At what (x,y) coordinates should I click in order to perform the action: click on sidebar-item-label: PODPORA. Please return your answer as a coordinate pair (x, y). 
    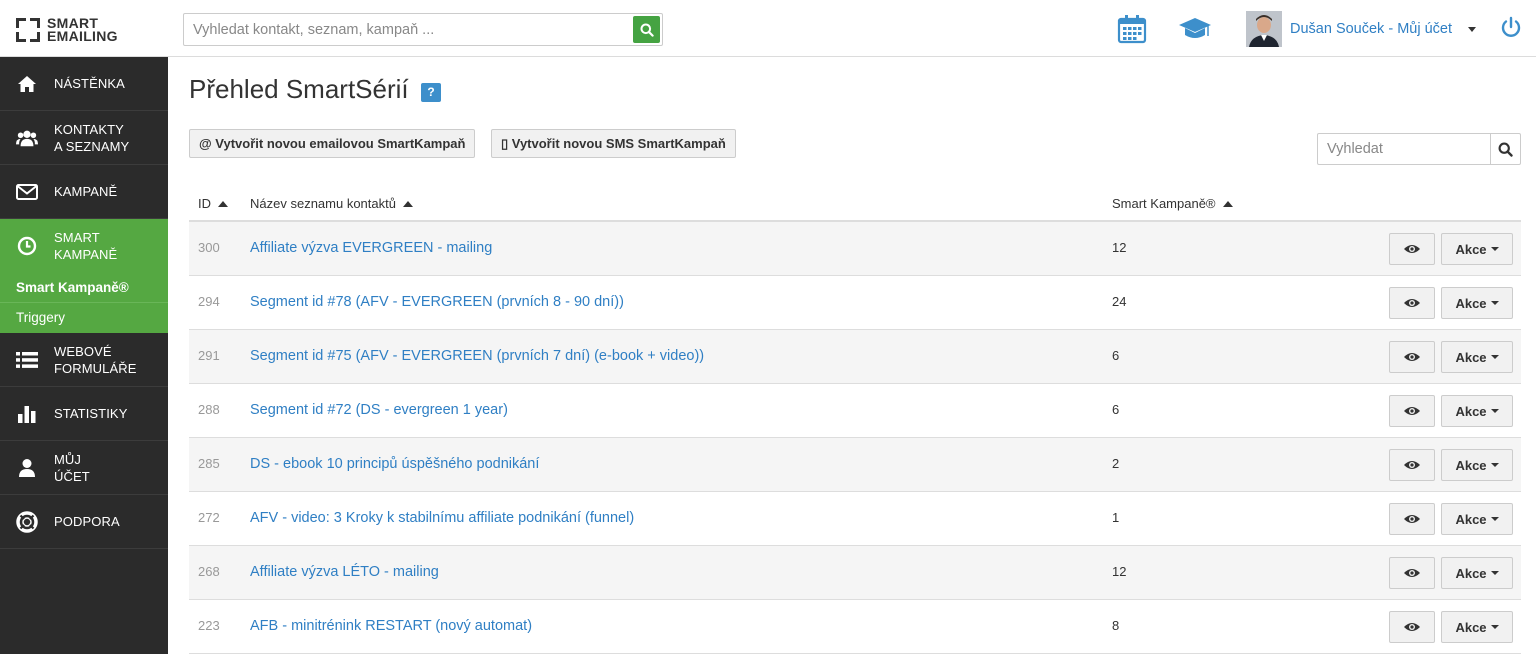
    Looking at the image, I should click on (87, 521).